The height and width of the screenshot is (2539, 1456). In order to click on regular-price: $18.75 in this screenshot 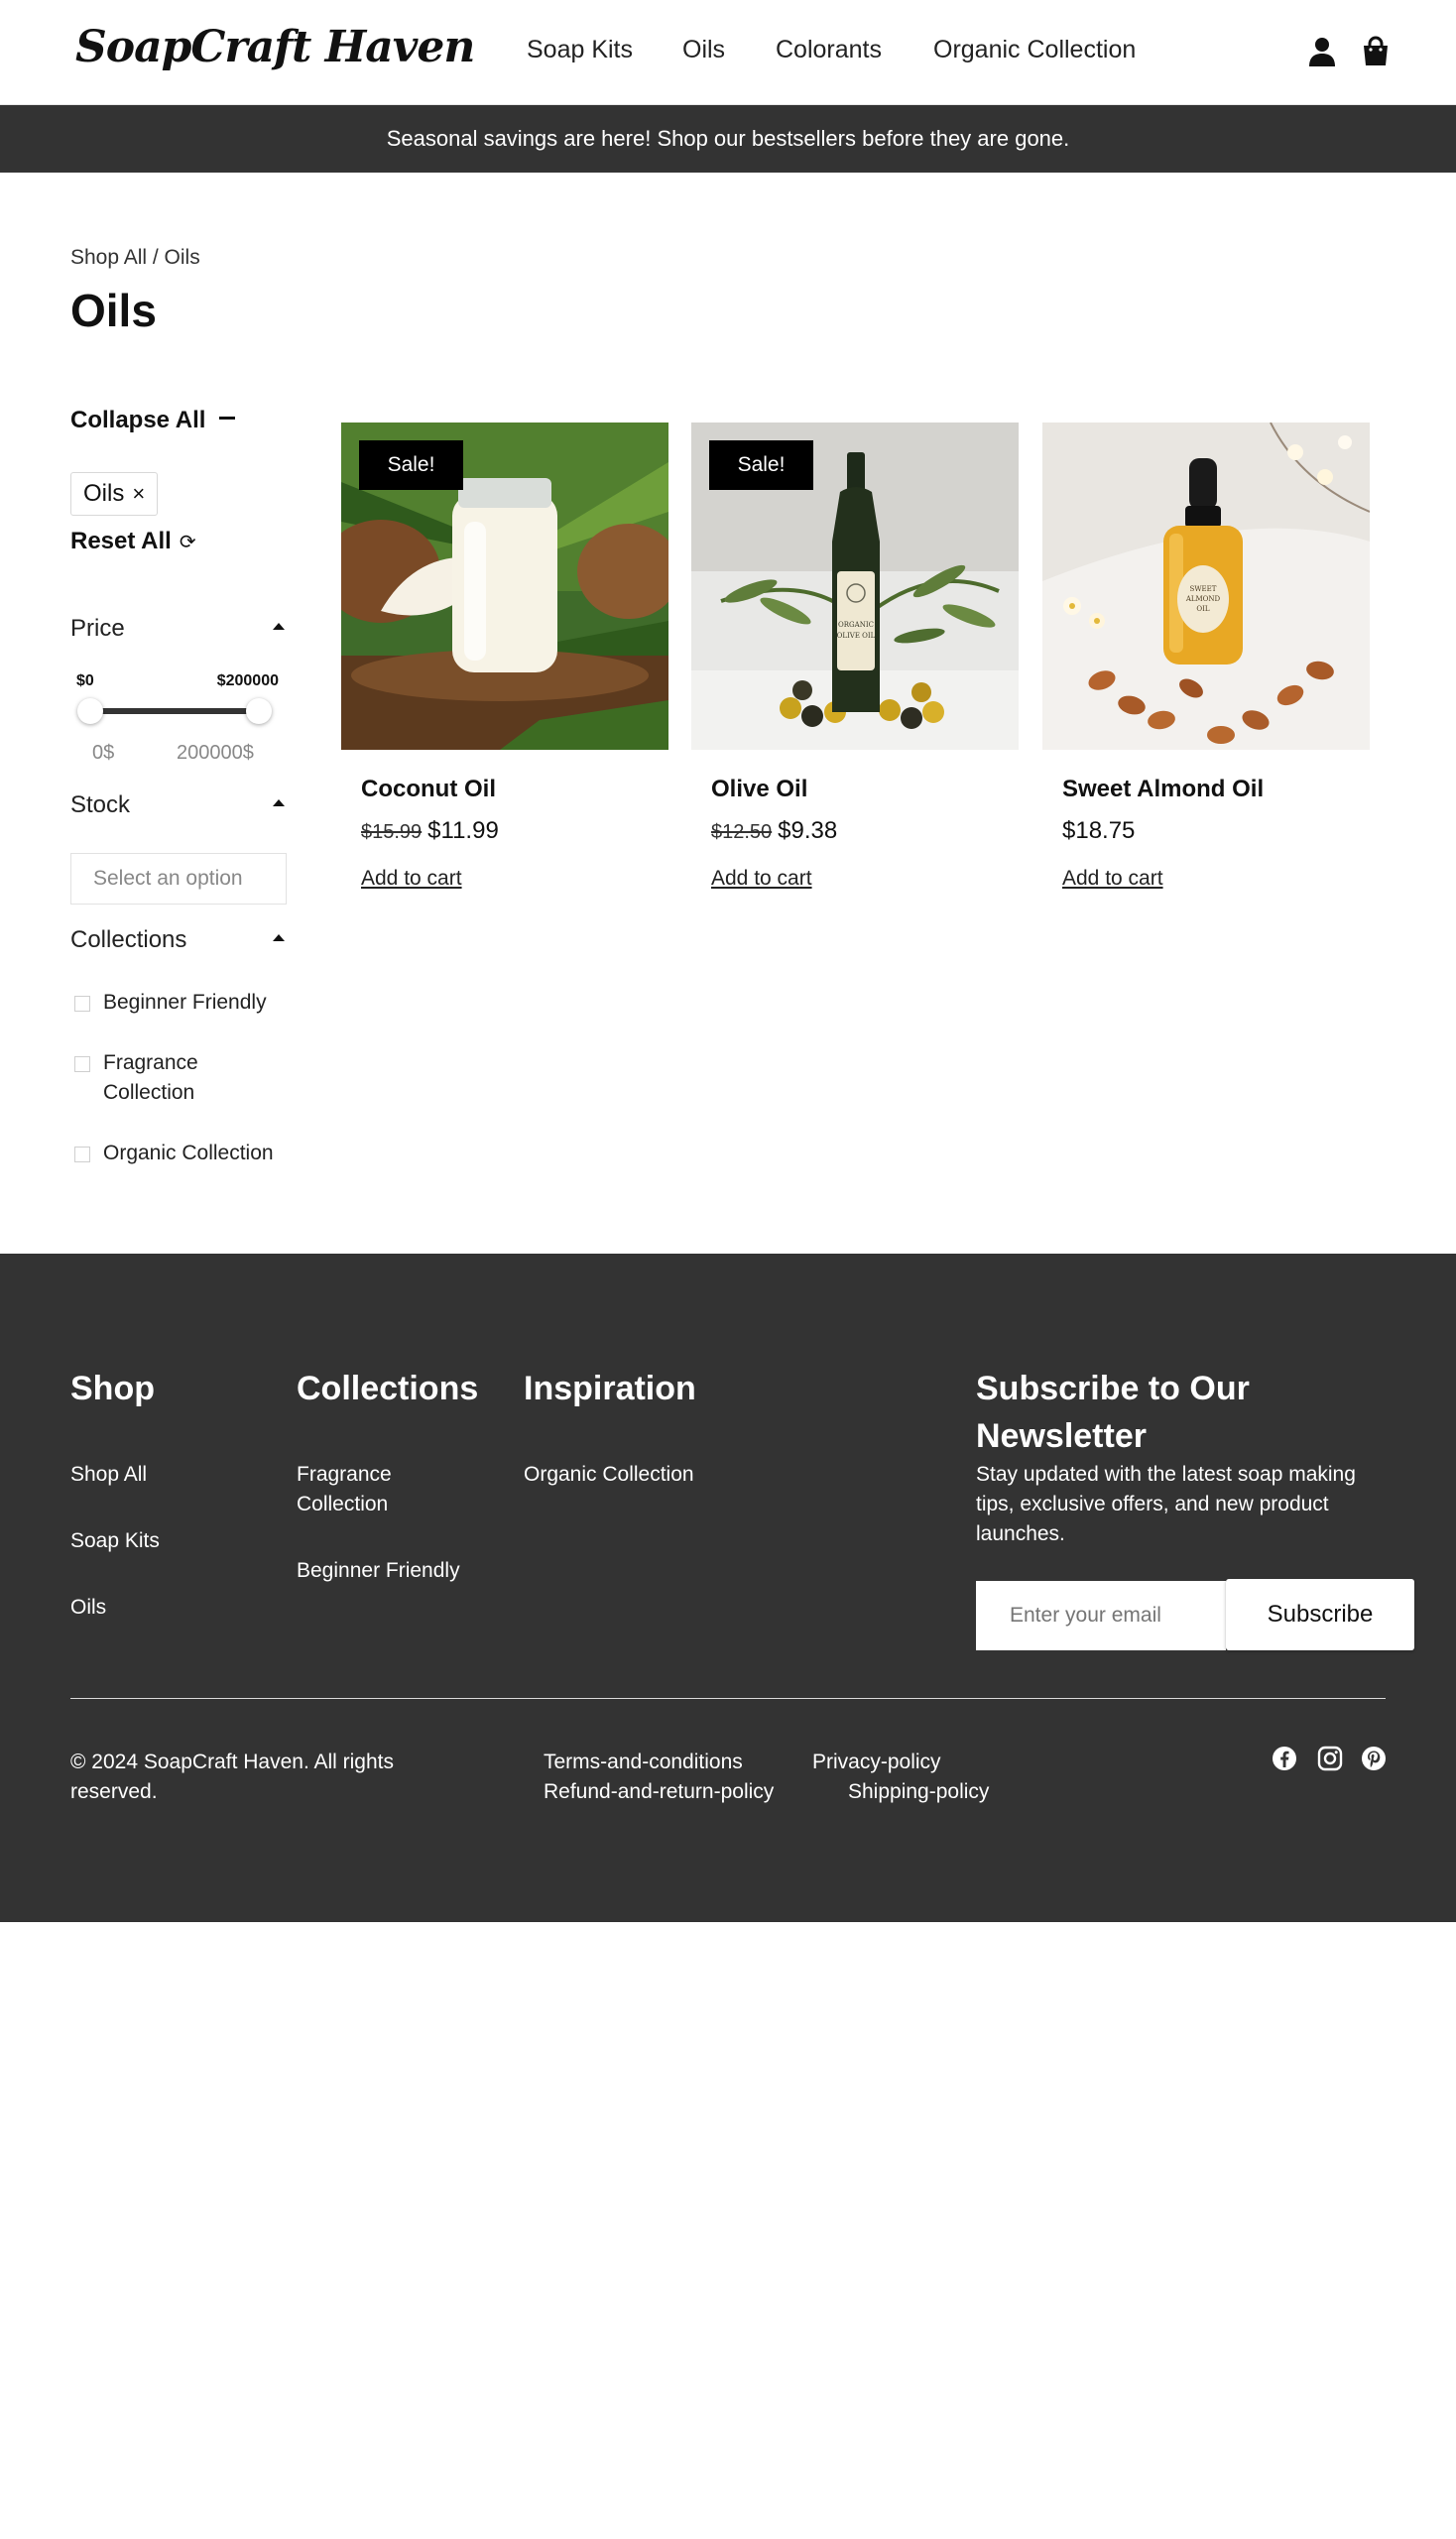, I will do `click(1099, 831)`.